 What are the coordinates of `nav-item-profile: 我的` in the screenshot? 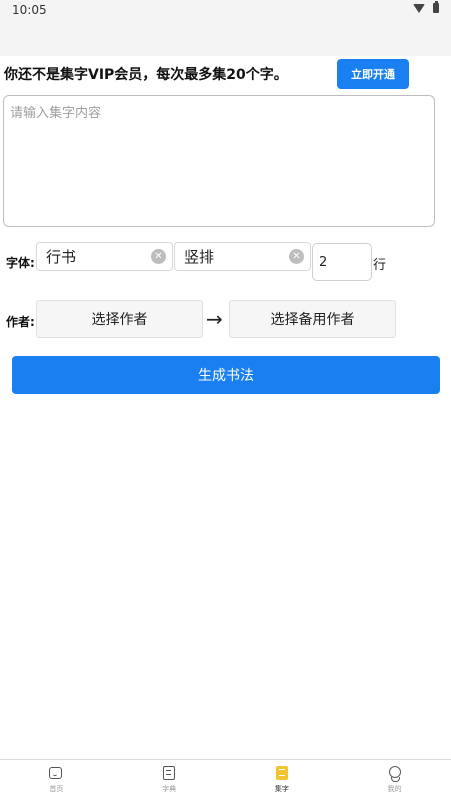 It's located at (394, 781).